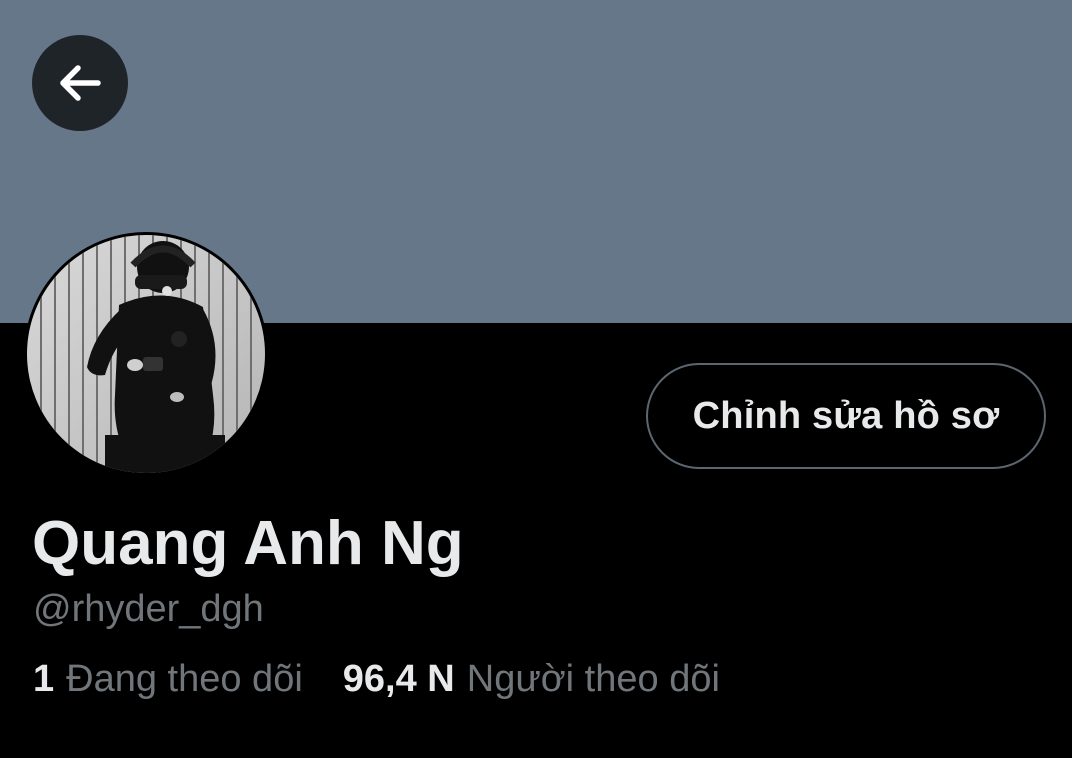 Image resolution: width=1072 pixels, height=758 pixels. I want to click on follow-stats: 1 Đang theo dõi 96,4 N Người theo dõi, so click(376, 679).